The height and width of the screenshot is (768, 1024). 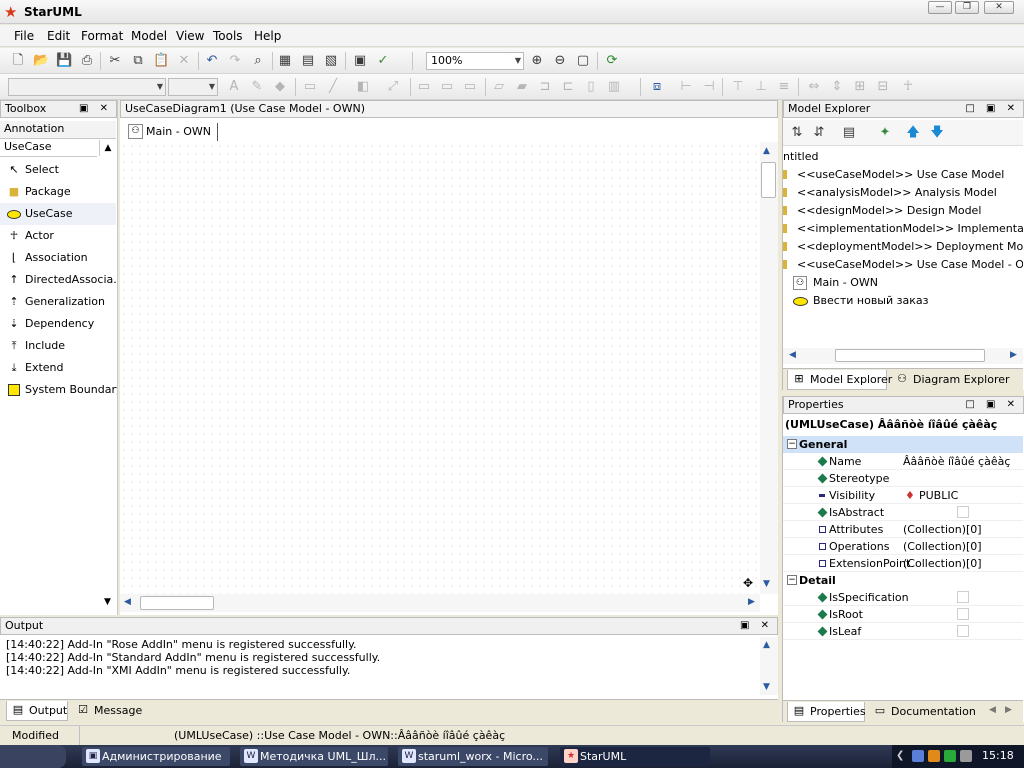 I want to click on same-width-icon: ⇔, so click(x=814, y=87).